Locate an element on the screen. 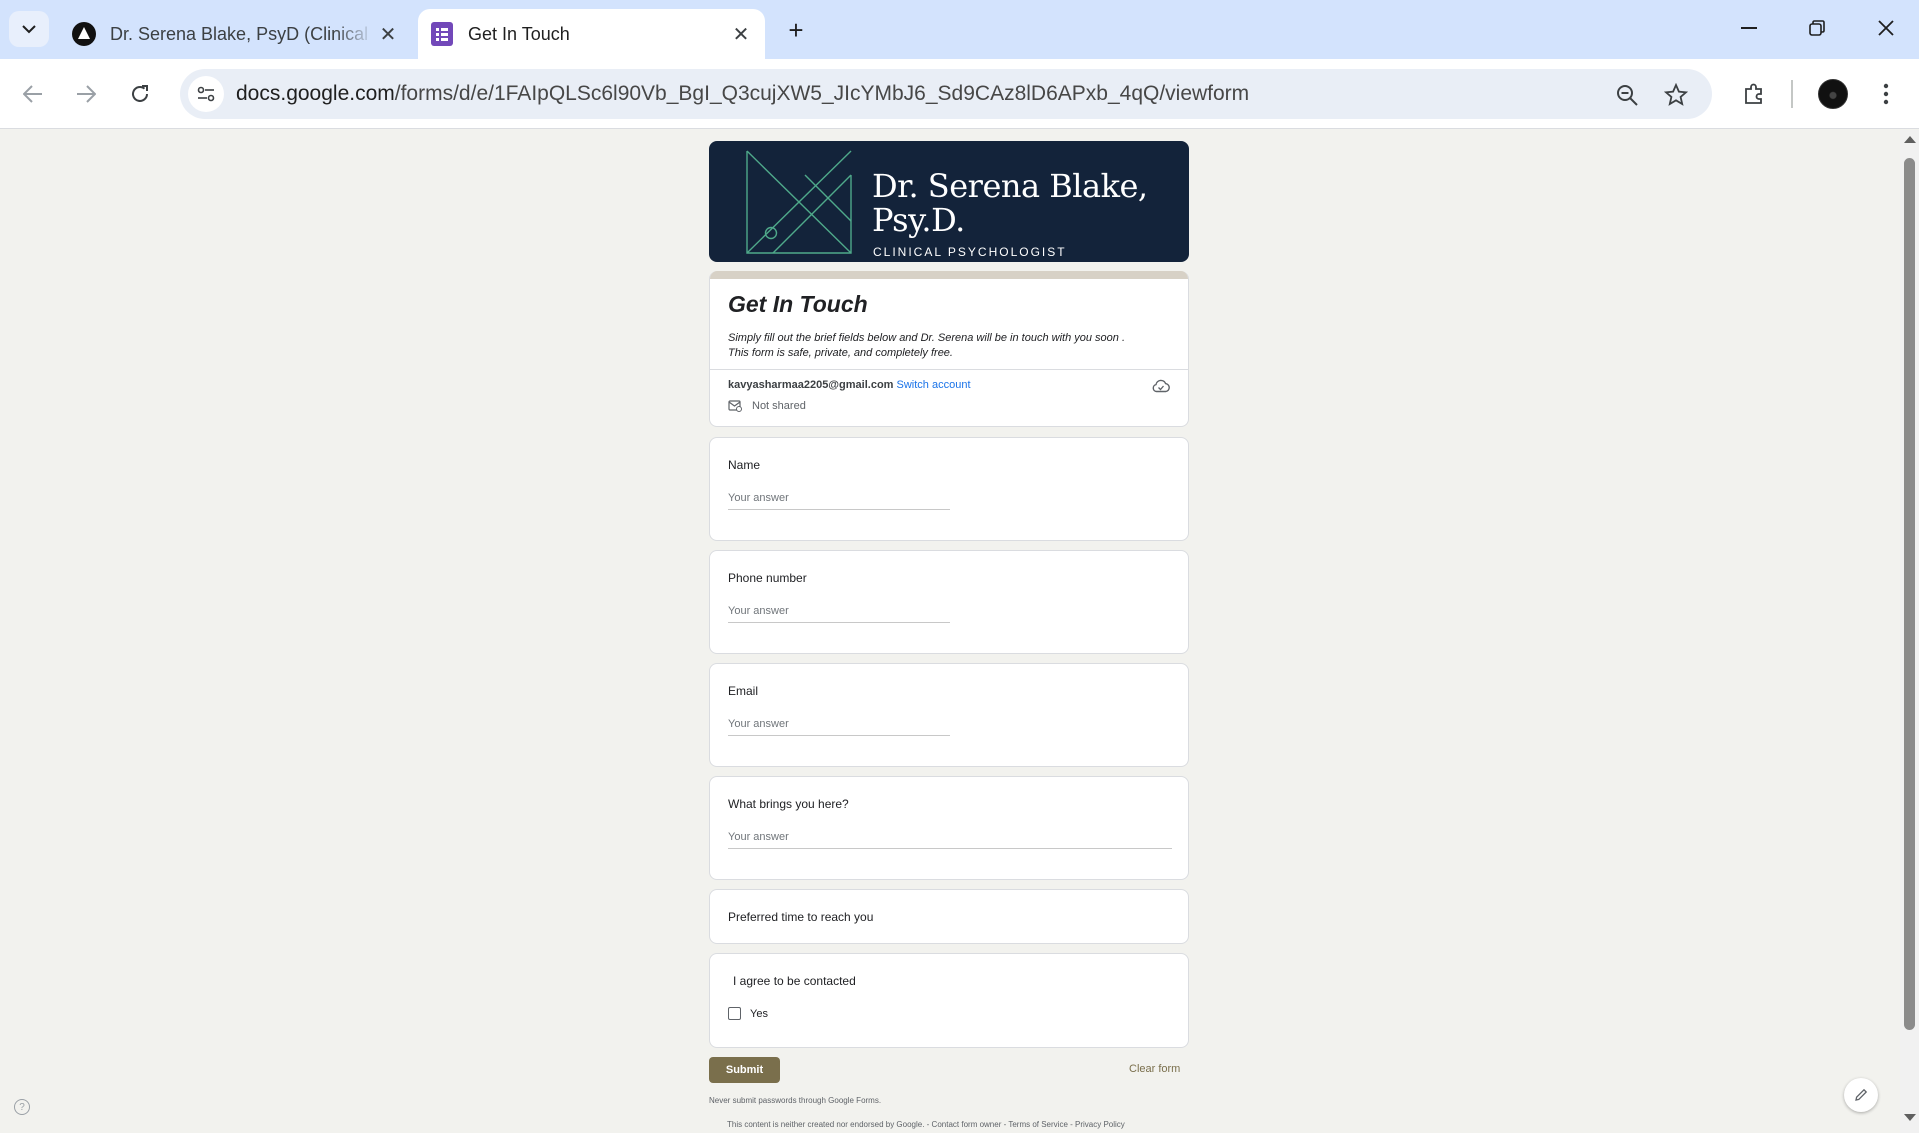 The image size is (1919, 1133). forward-icon is located at coordinates (86, 94).